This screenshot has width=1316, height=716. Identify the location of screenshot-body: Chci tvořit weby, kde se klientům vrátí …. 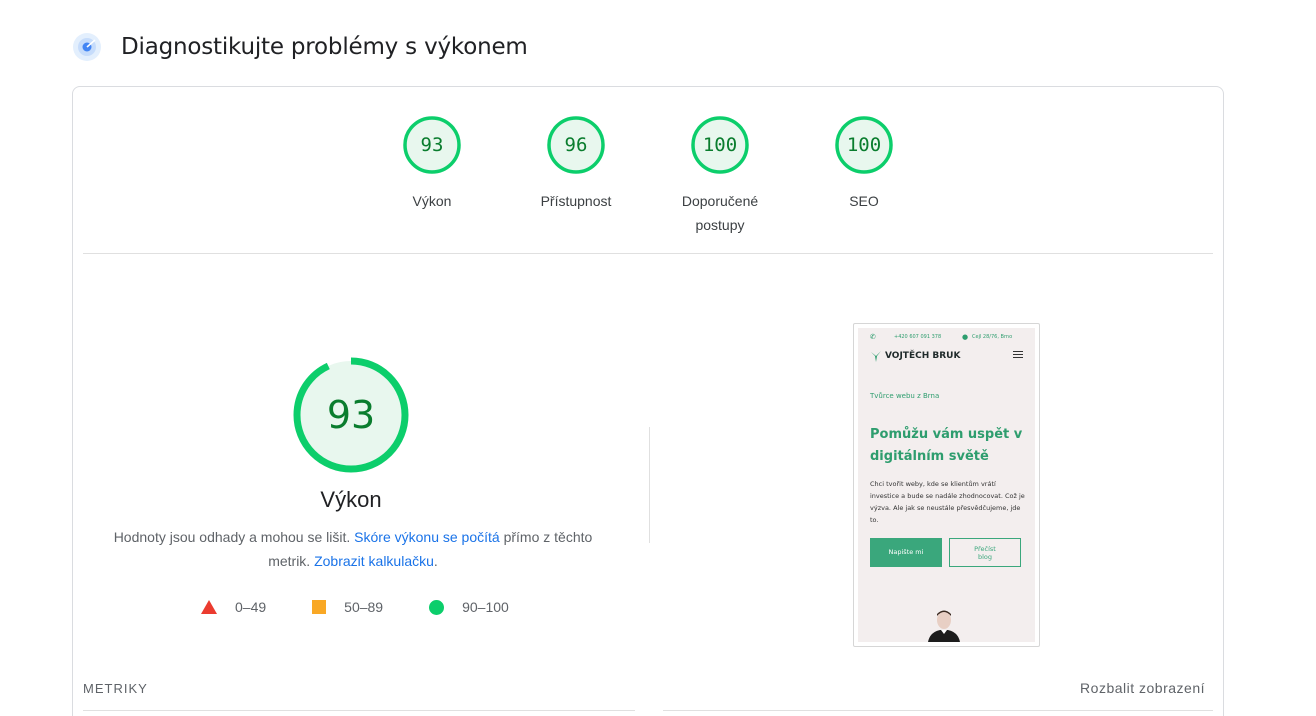
(947, 502).